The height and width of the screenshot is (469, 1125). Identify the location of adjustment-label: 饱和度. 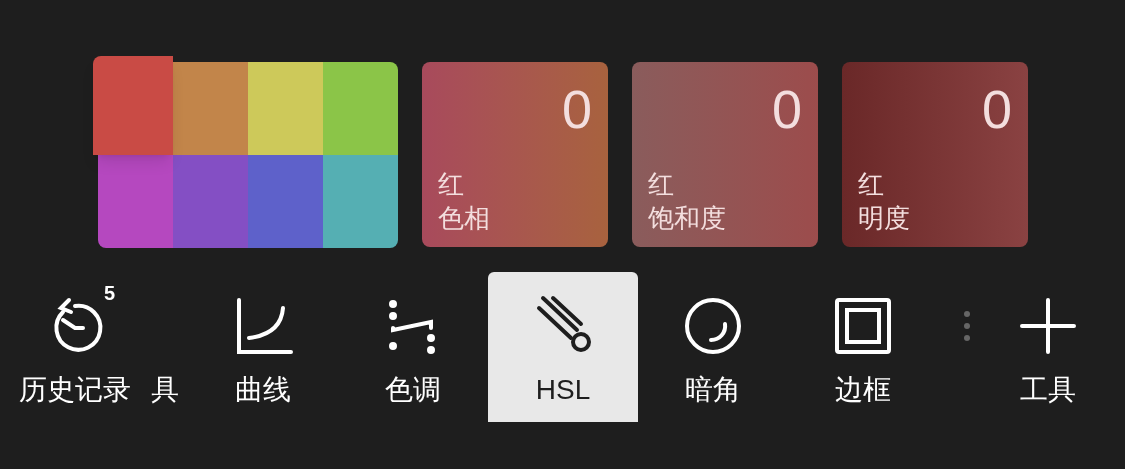
(687, 218).